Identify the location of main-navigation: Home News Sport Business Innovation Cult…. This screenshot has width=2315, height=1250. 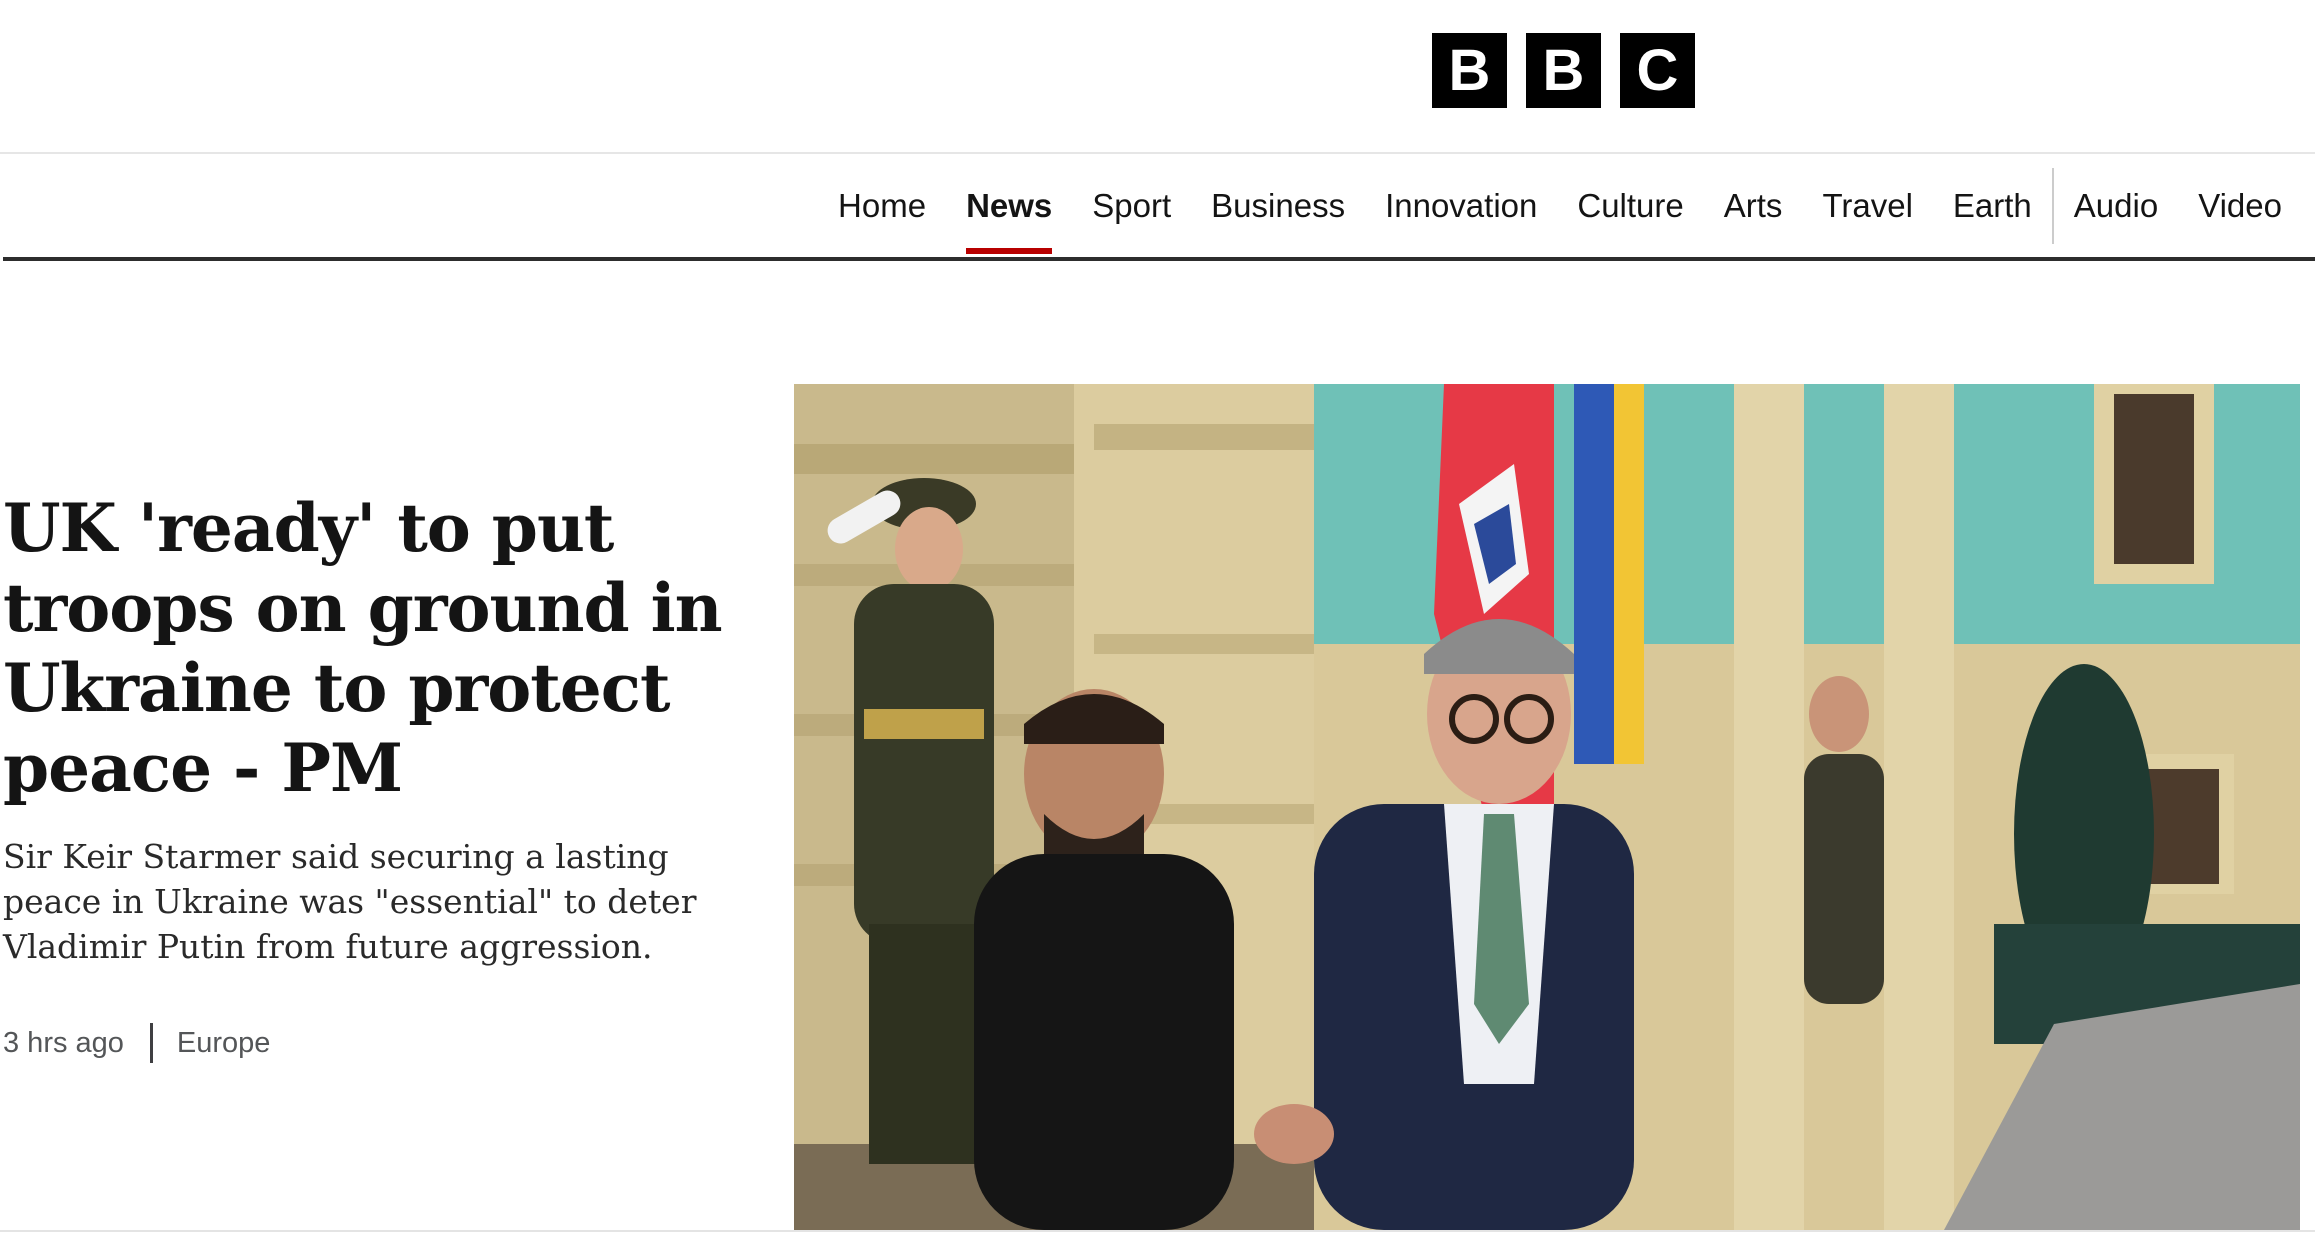
(1157, 209).